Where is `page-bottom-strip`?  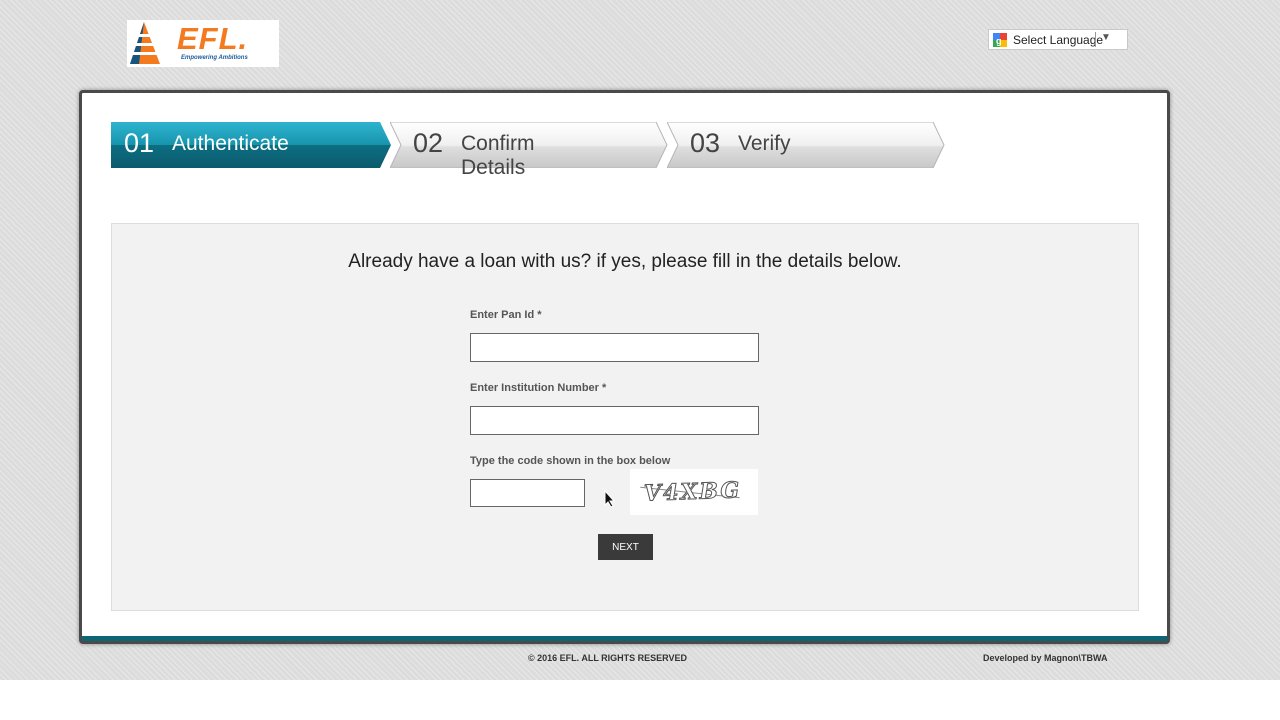
page-bottom-strip is located at coordinates (640, 700).